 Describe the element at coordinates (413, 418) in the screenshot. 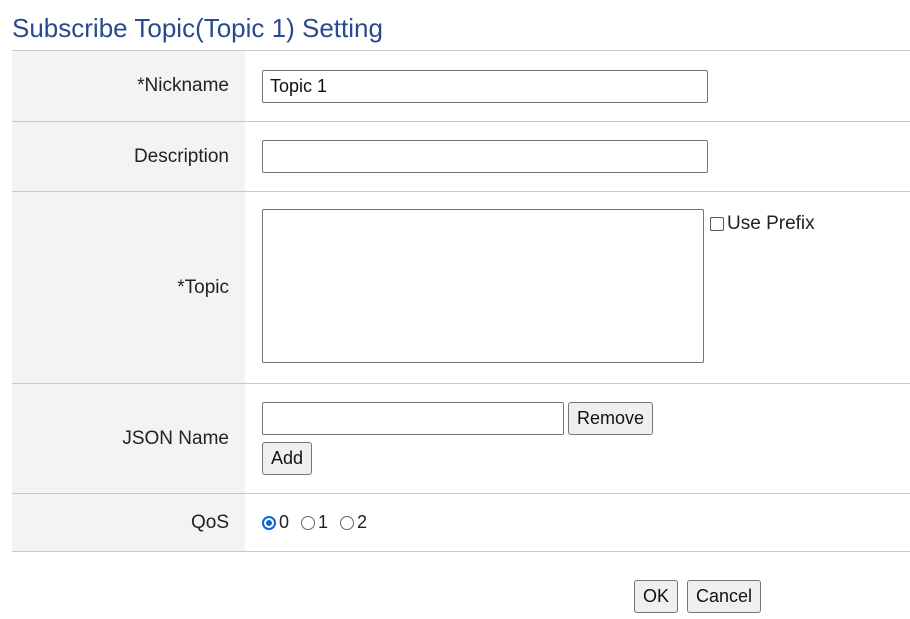

I see `json-name-input` at that location.